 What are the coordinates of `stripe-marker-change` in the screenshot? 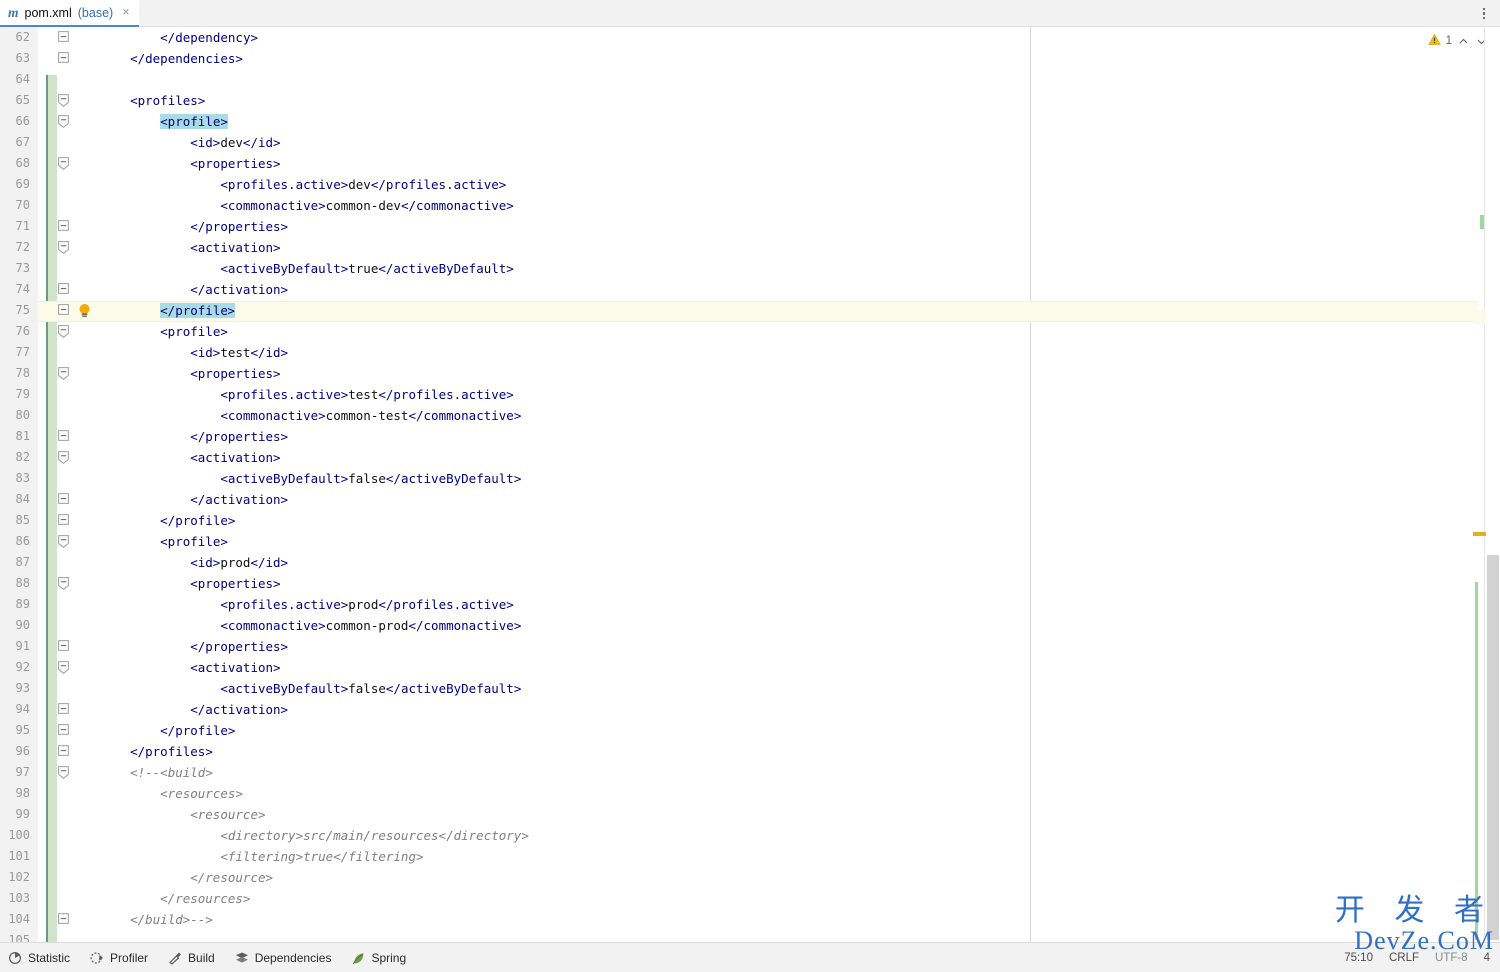 It's located at (1482, 222).